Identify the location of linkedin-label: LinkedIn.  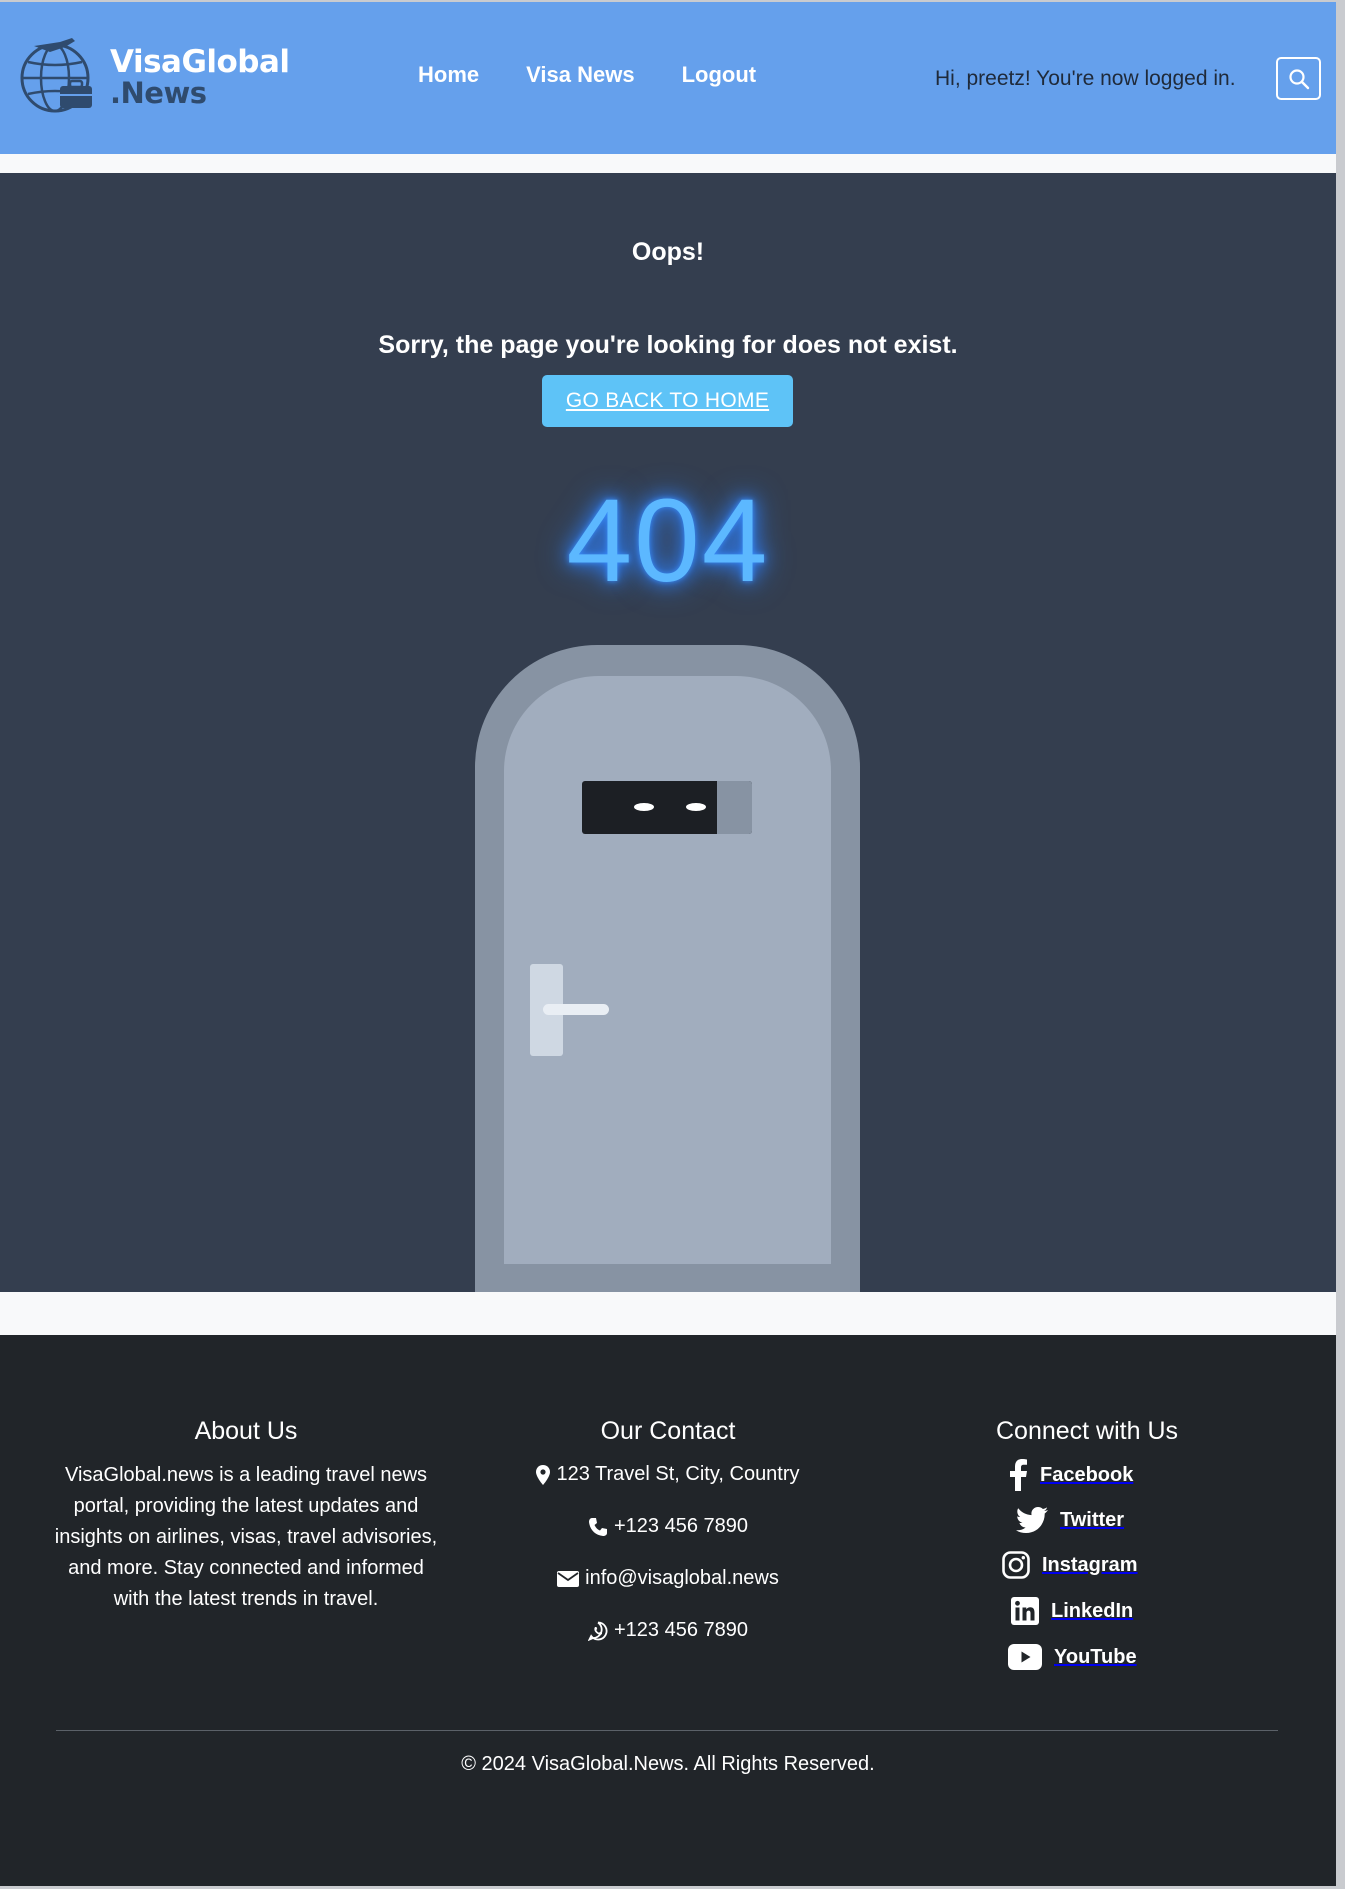
(1092, 1610).